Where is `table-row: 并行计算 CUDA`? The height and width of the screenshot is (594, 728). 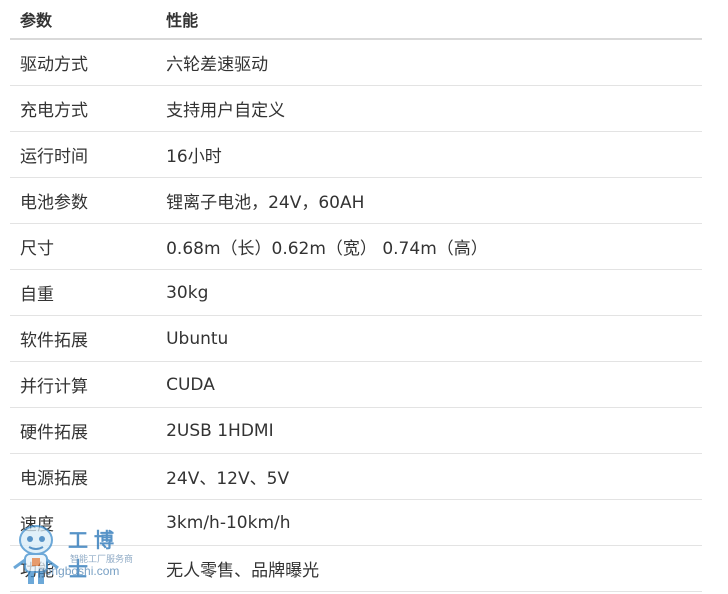
table-row: 并行计算 CUDA is located at coordinates (356, 384).